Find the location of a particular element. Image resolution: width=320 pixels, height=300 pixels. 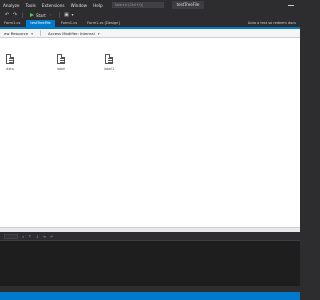

minimize-icon is located at coordinates (291, 5).